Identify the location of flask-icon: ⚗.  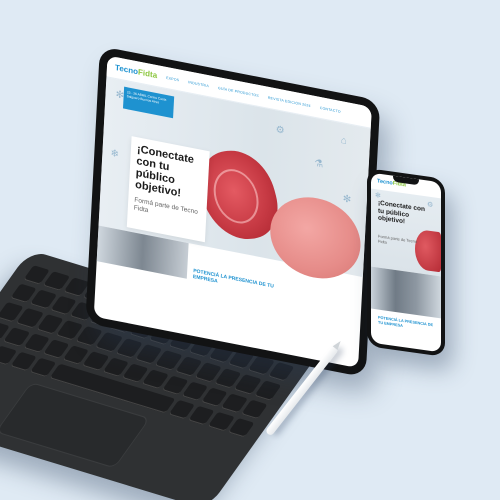
(318, 164).